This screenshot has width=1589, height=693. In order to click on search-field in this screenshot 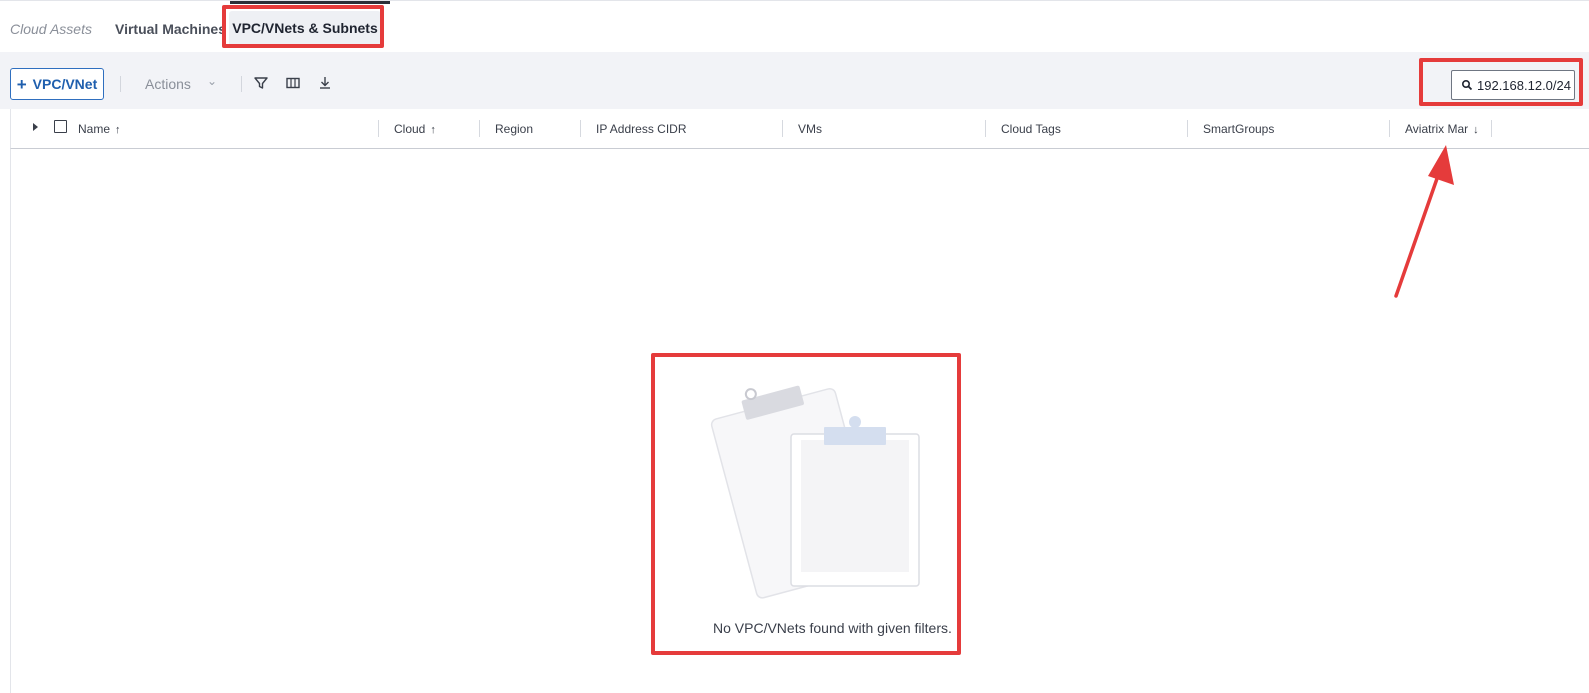, I will do `click(1513, 85)`.